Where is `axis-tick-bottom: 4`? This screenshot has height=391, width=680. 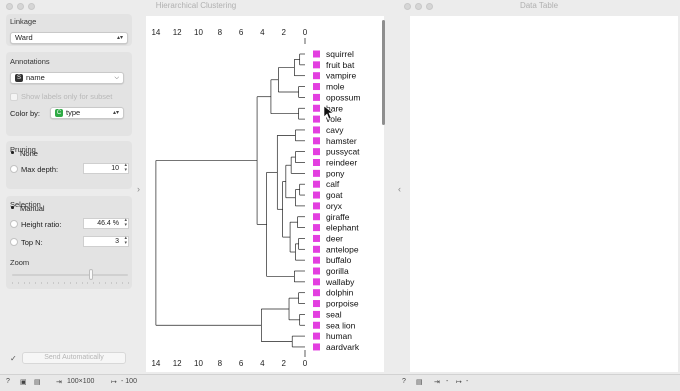 axis-tick-bottom: 4 is located at coordinates (262, 363).